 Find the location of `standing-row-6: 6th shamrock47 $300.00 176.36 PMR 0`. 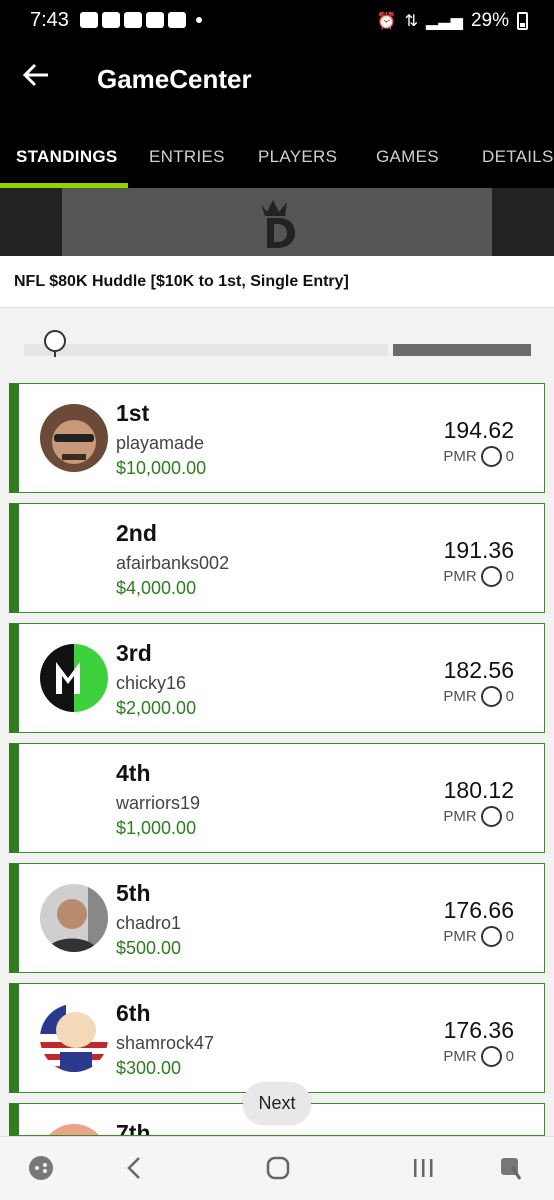

standing-row-6: 6th shamrock47 $300.00 176.36 PMR 0 is located at coordinates (277, 1038).